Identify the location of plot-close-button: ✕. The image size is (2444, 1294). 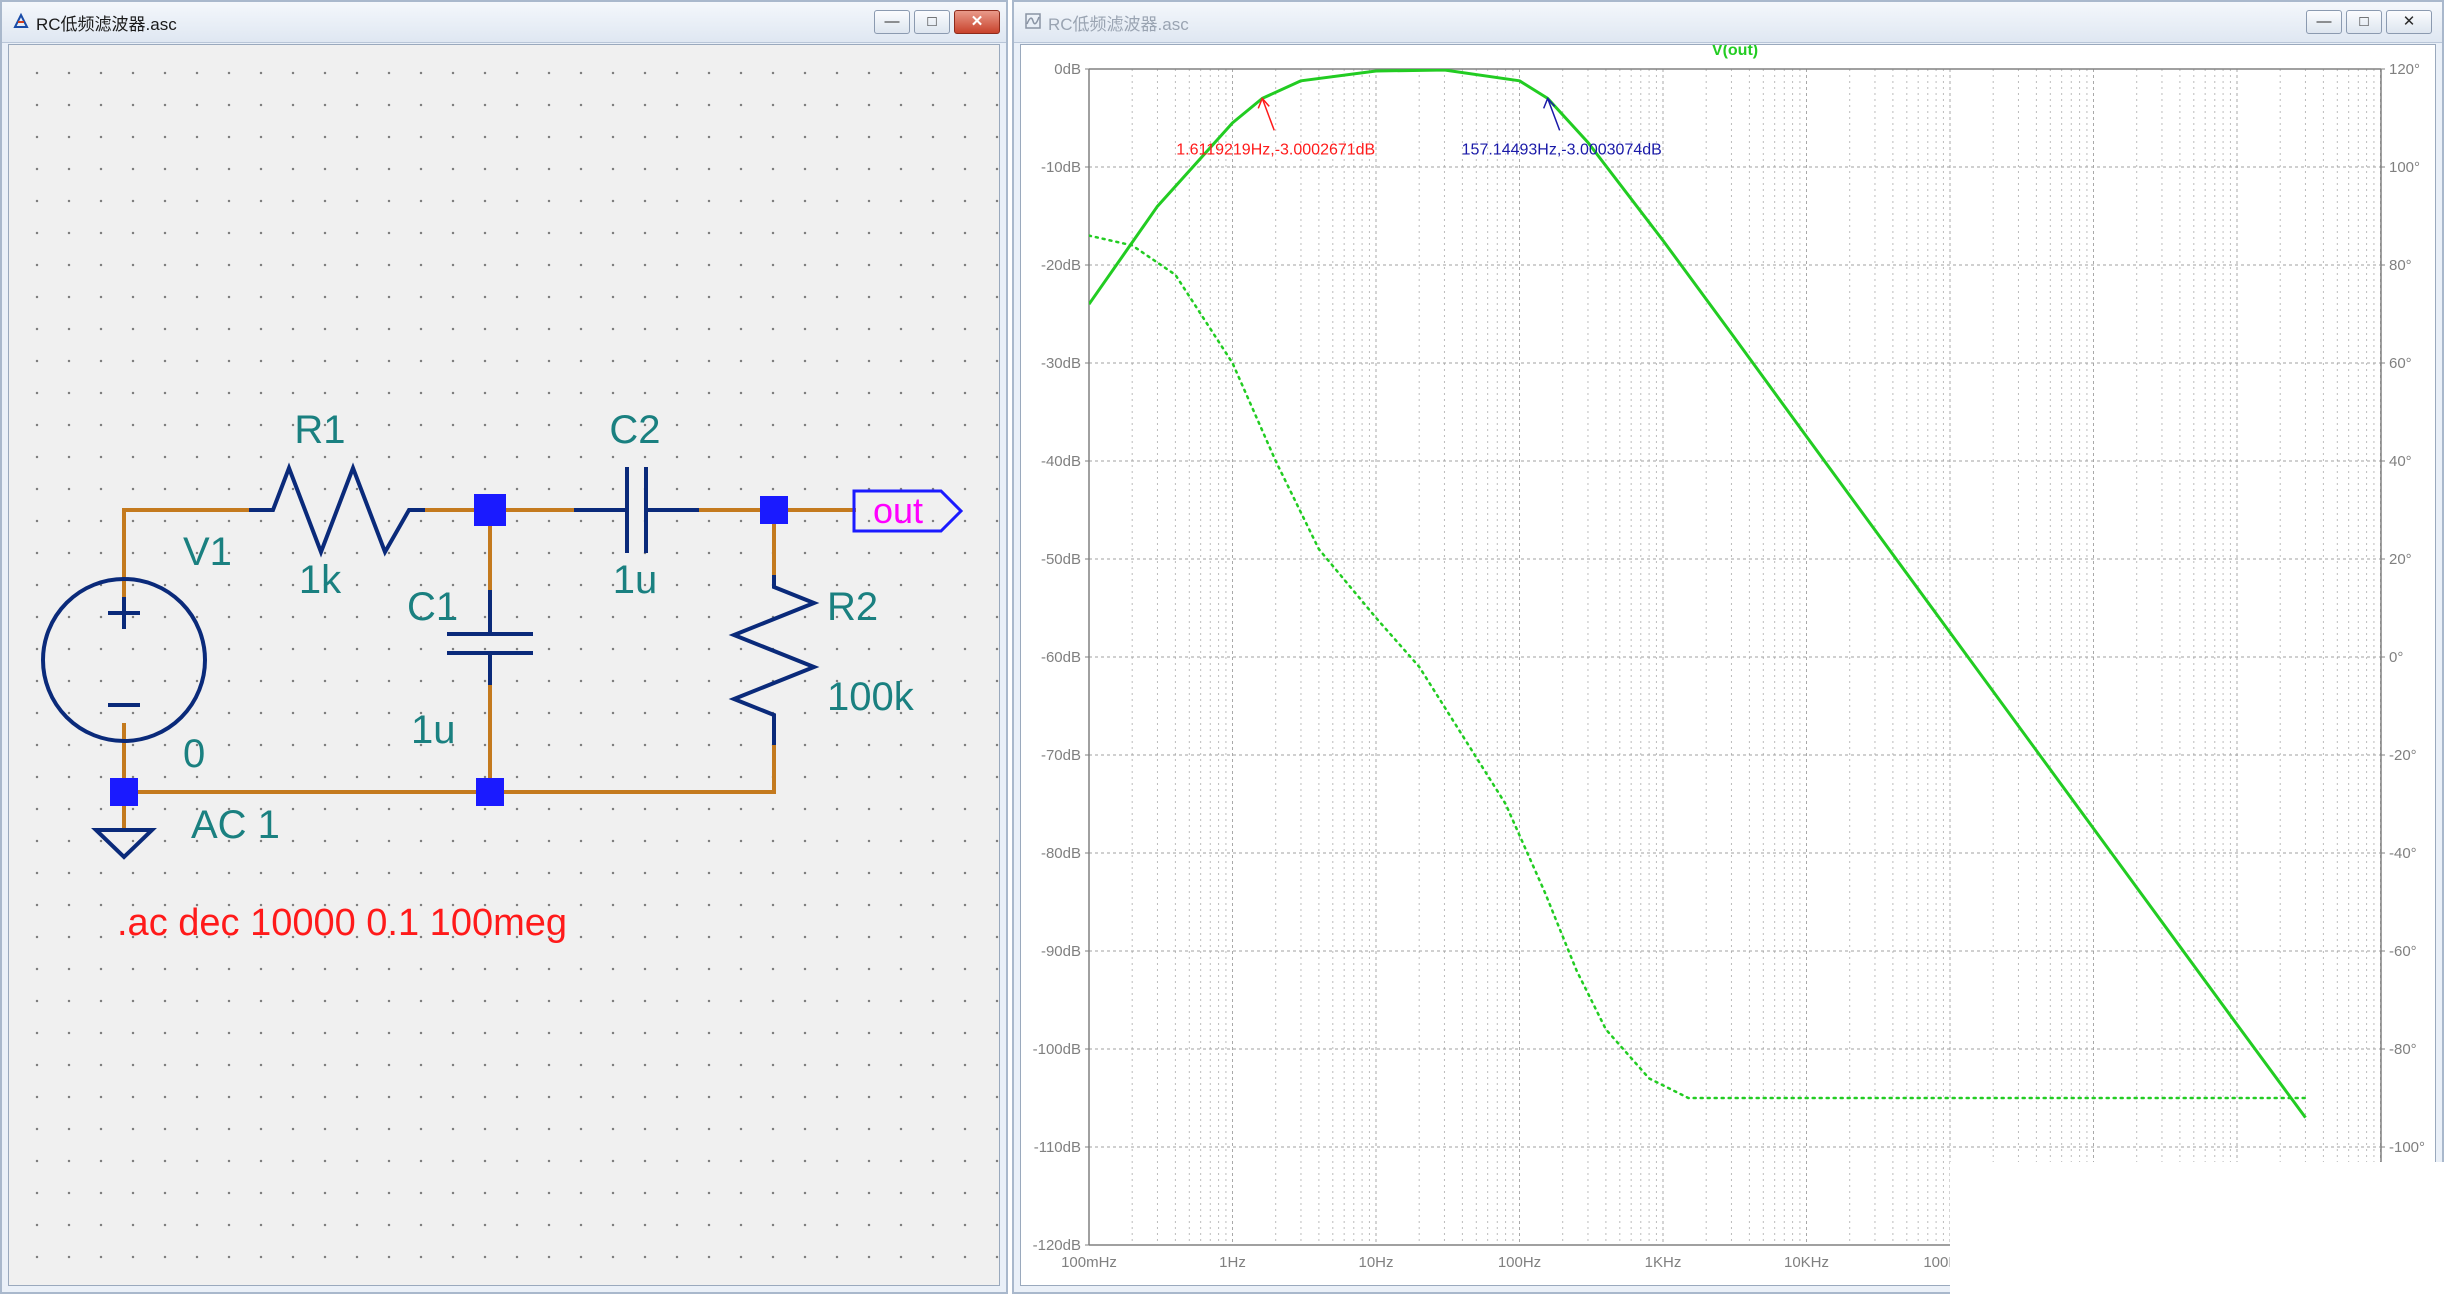
(2409, 22).